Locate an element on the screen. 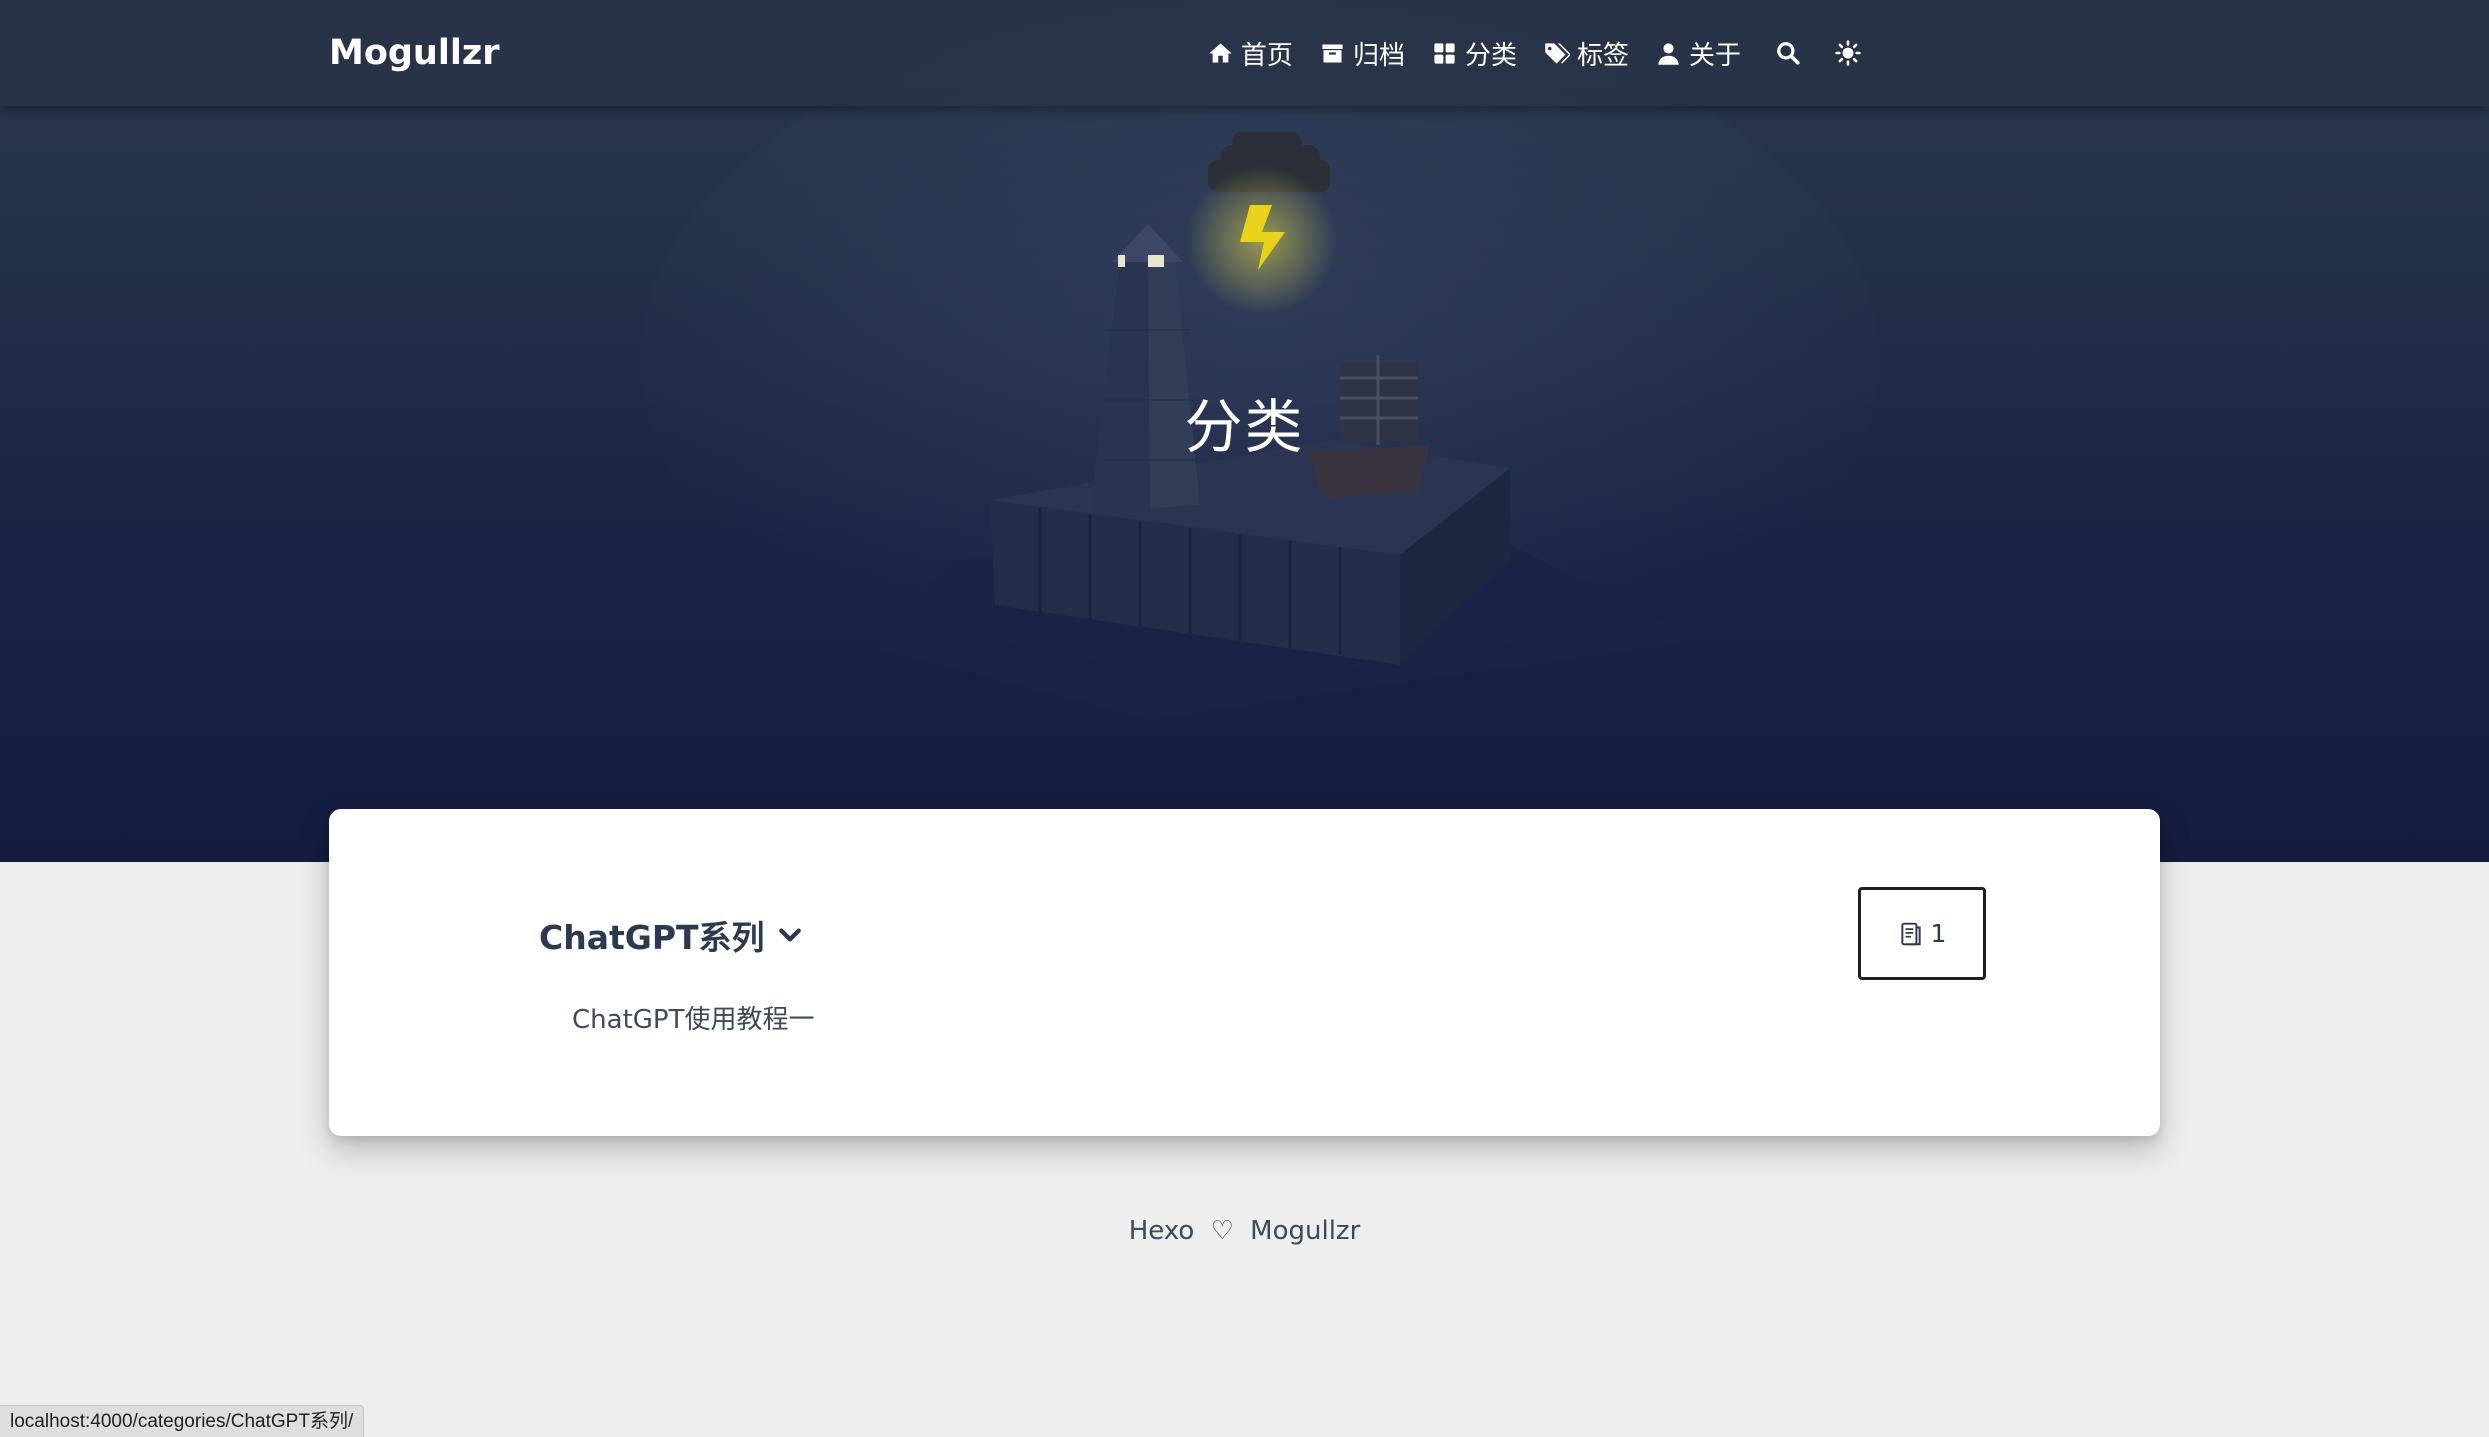 This screenshot has height=1437, width=2489. post-count-badge: 1 is located at coordinates (1922, 933).